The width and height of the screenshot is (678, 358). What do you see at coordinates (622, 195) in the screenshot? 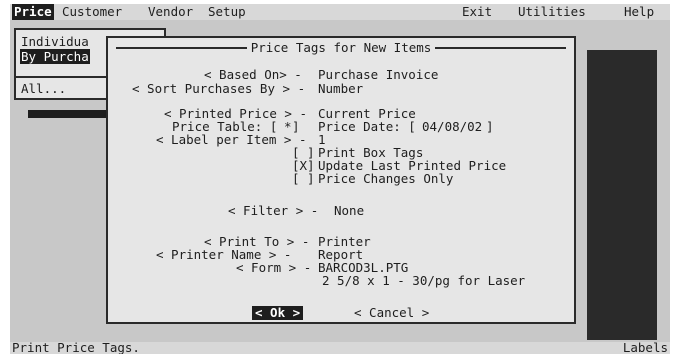
I see `background-window-panel` at bounding box center [622, 195].